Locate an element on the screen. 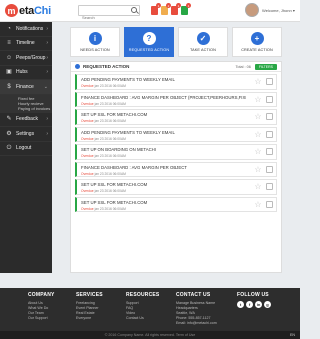 The height and width of the screenshot is (339, 320). logo: m etaChi is located at coordinates (28, 10).